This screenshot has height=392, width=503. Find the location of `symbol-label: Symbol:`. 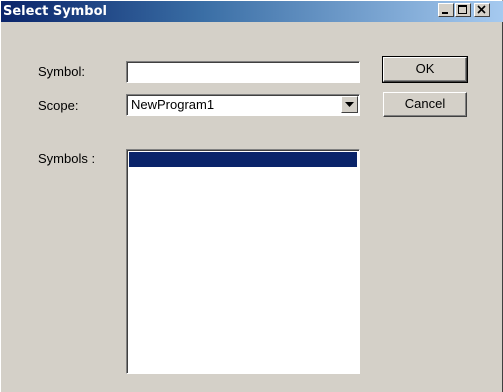

symbol-label: Symbol: is located at coordinates (61, 71).